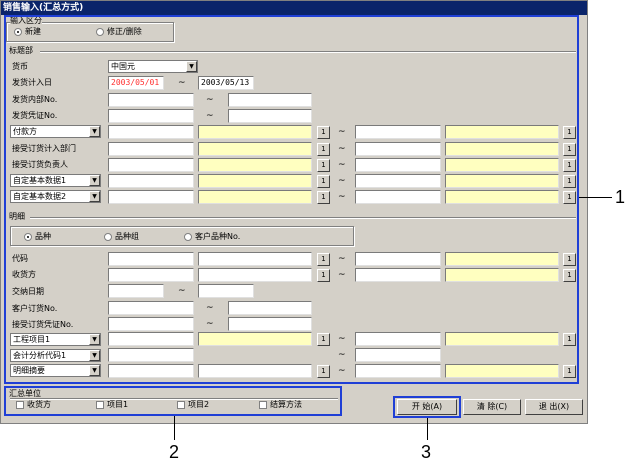 The height and width of the screenshot is (468, 628). I want to click on callout-number-2: 2, so click(174, 452).